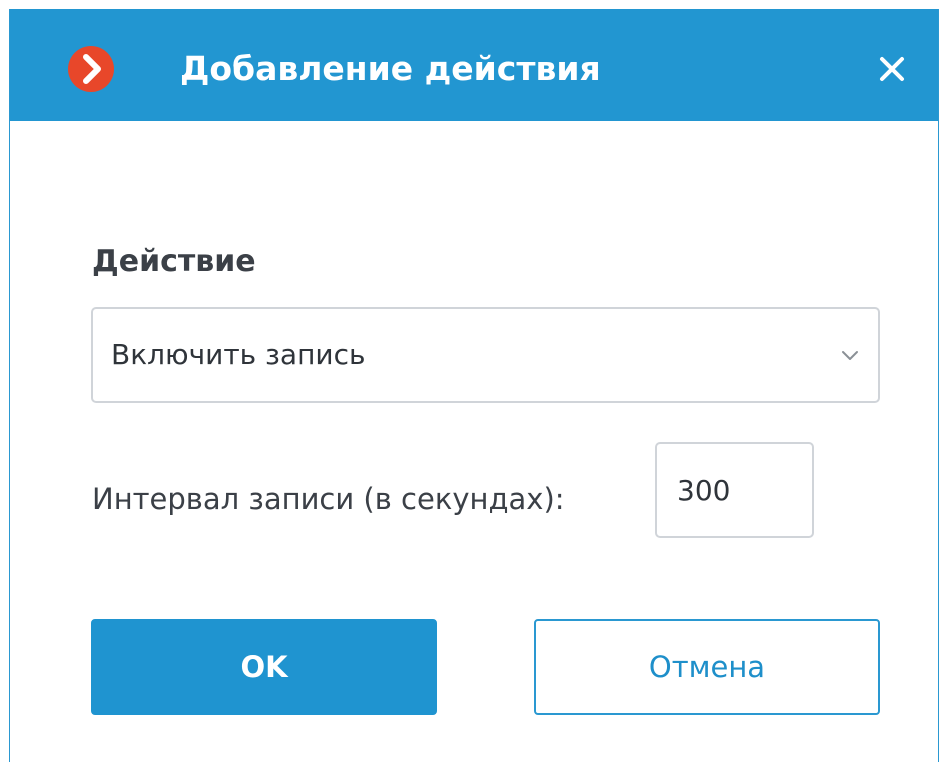 The image size is (949, 762). I want to click on dialog-titlebar: Добавление действия, so click(474, 65).